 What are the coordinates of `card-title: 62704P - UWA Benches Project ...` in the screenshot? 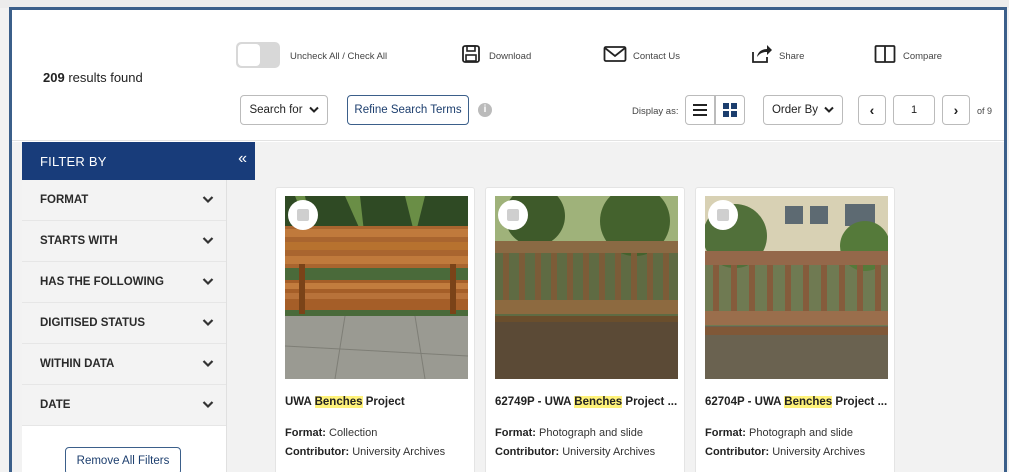 It's located at (797, 402).